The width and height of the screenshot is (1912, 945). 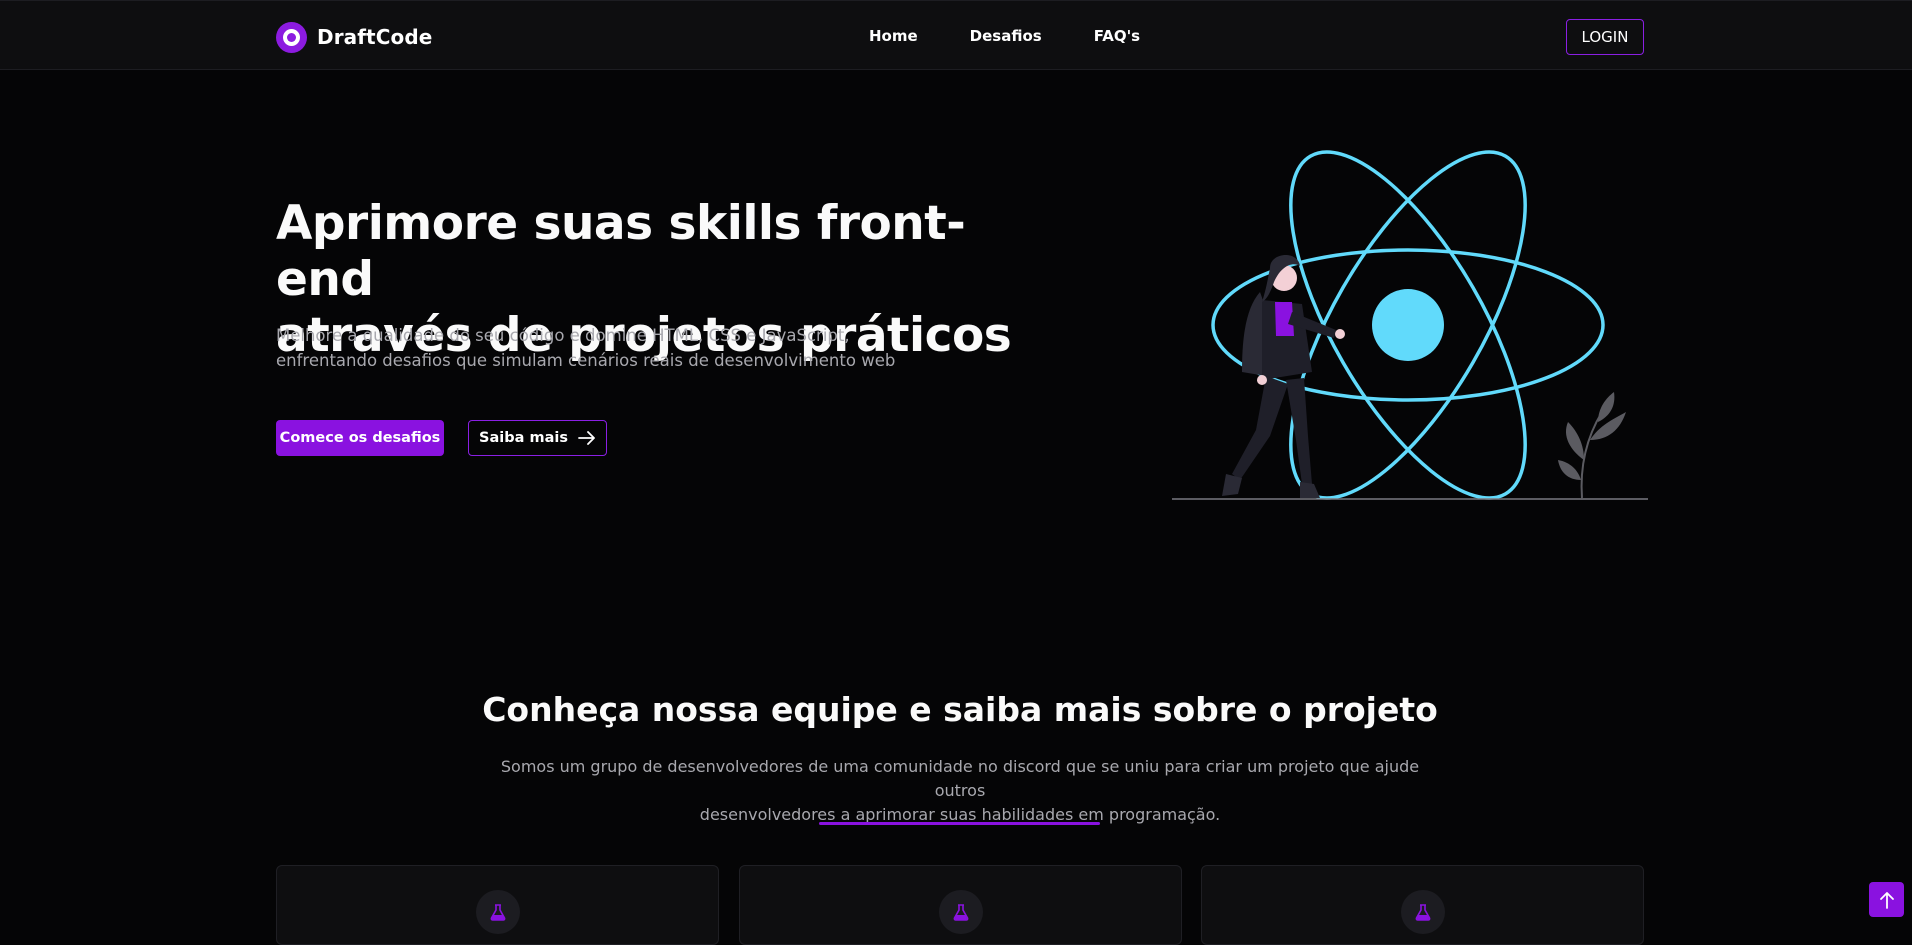 What do you see at coordinates (523, 438) in the screenshot?
I see `learn-more-label: Saiba mais` at bounding box center [523, 438].